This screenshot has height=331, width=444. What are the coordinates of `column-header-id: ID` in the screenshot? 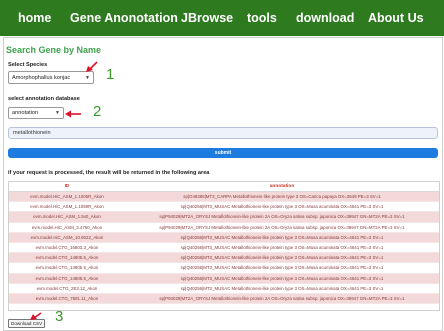 It's located at (67, 187).